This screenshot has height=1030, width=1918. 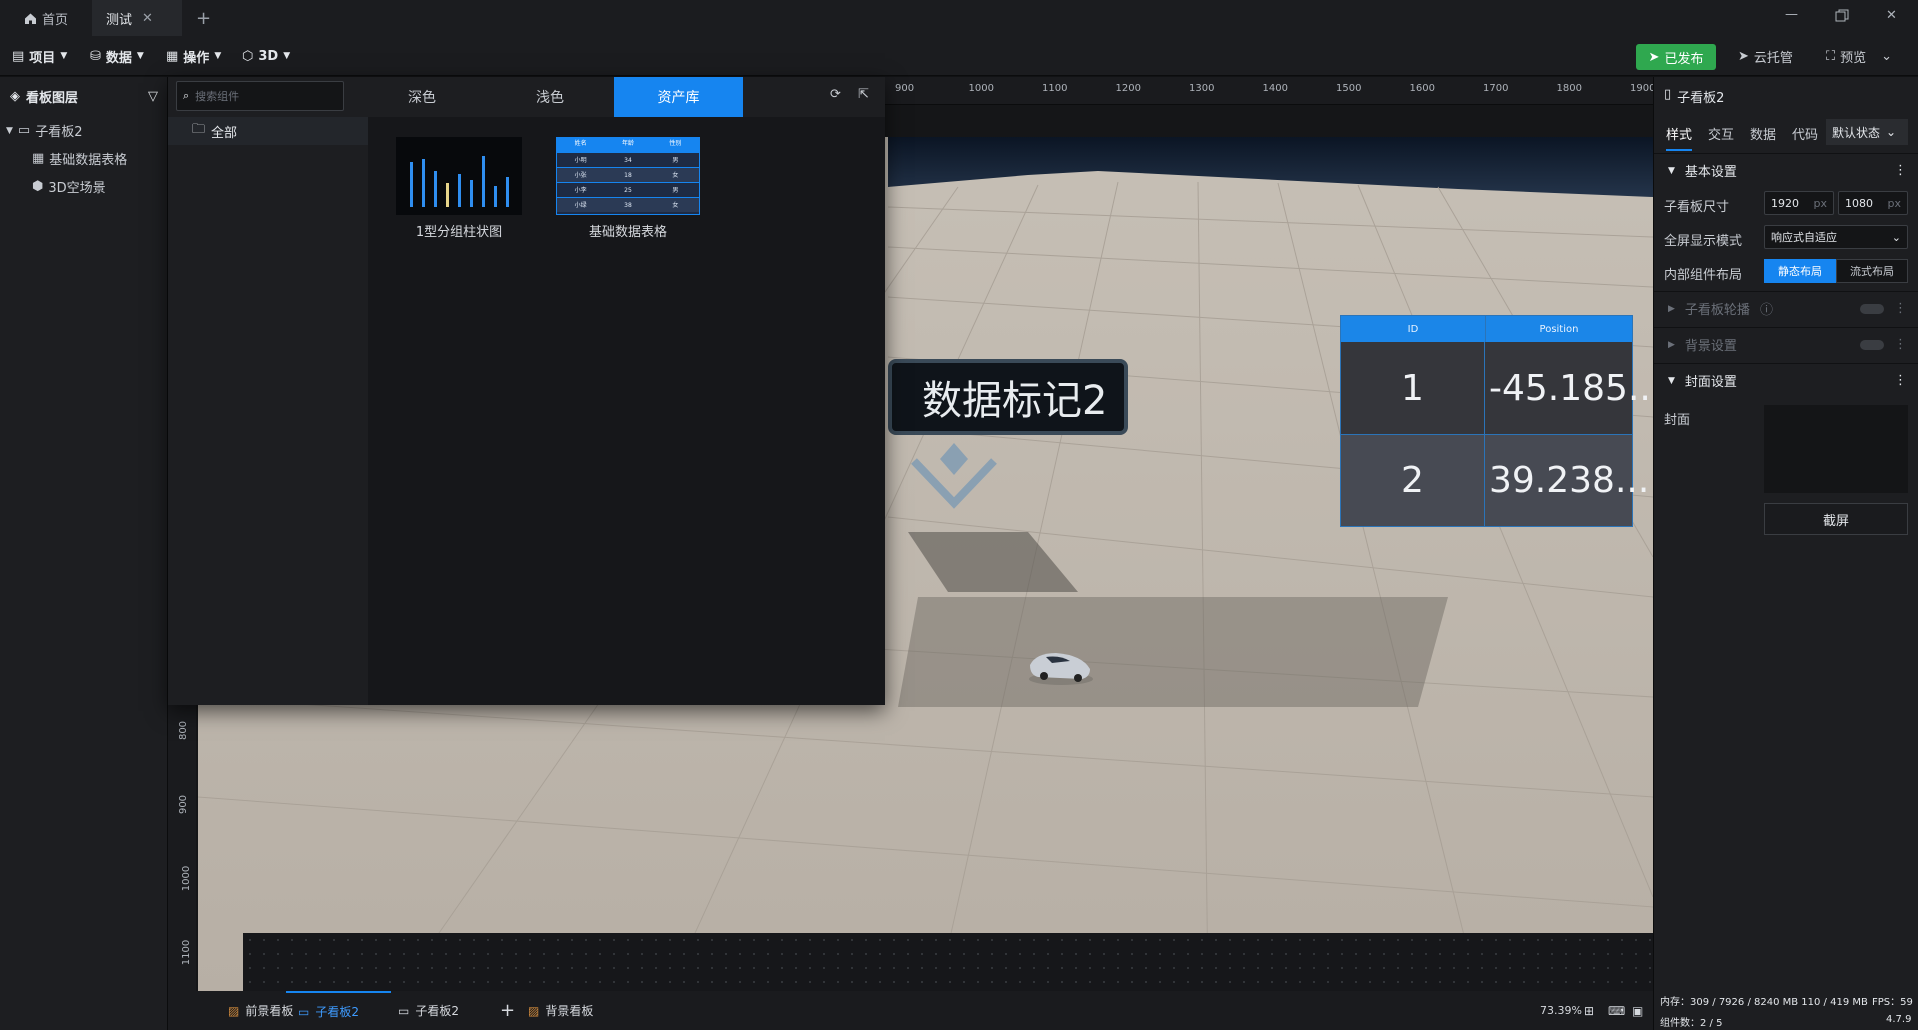 What do you see at coordinates (44, 130) in the screenshot?
I see `layer-root: ▼ ▭ 子看板2` at bounding box center [44, 130].